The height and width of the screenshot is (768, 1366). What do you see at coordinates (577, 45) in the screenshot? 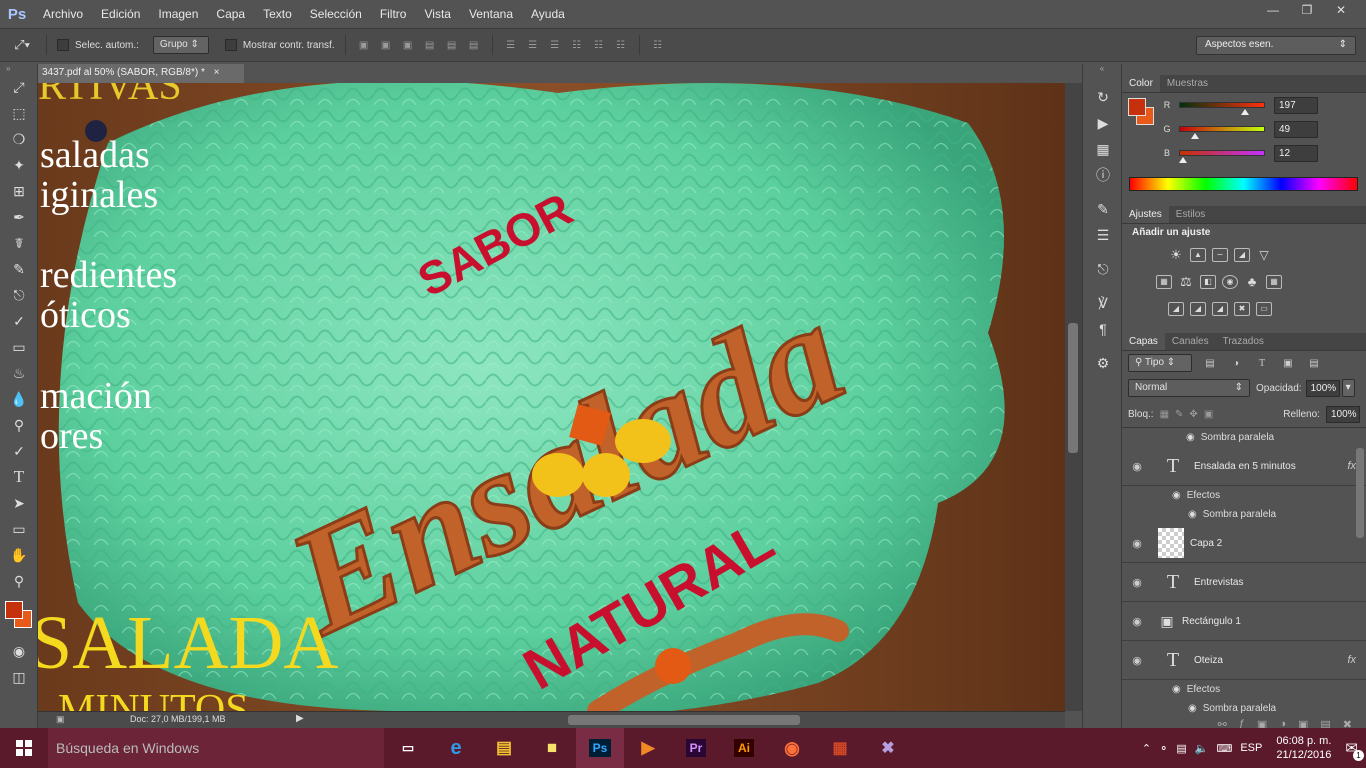
I see `distribute-left-icon: ☷` at bounding box center [577, 45].